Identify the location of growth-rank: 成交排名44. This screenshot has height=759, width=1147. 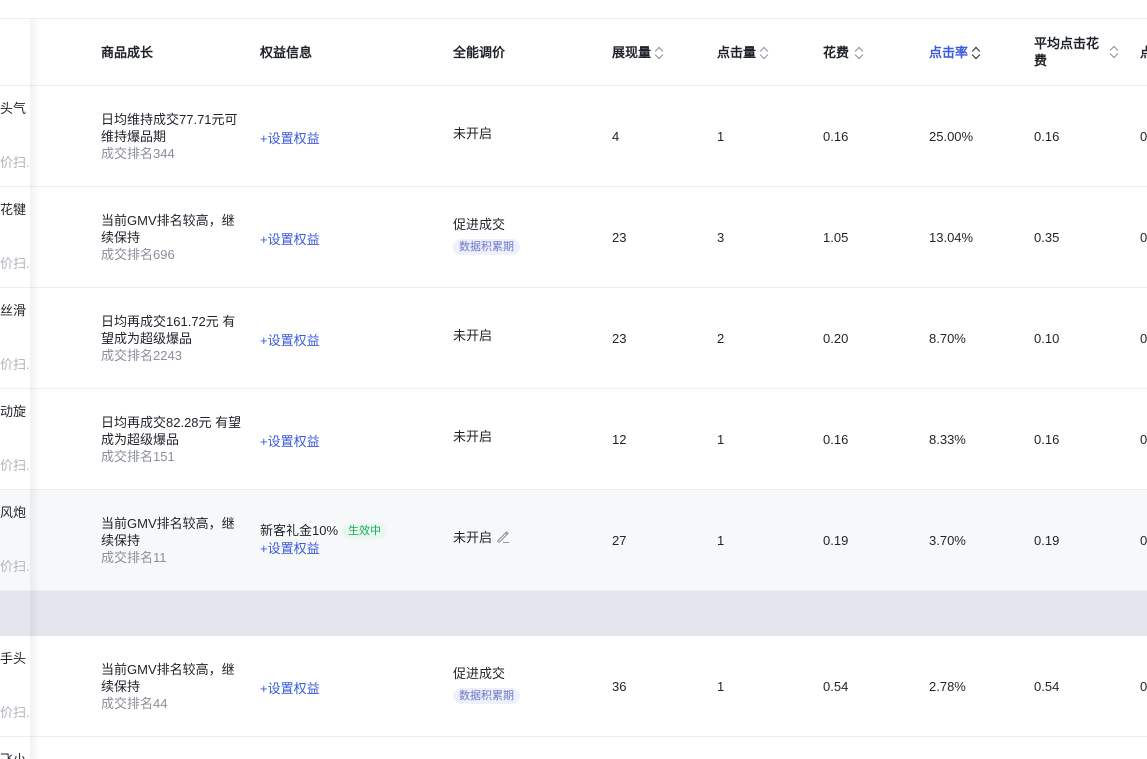
(134, 703).